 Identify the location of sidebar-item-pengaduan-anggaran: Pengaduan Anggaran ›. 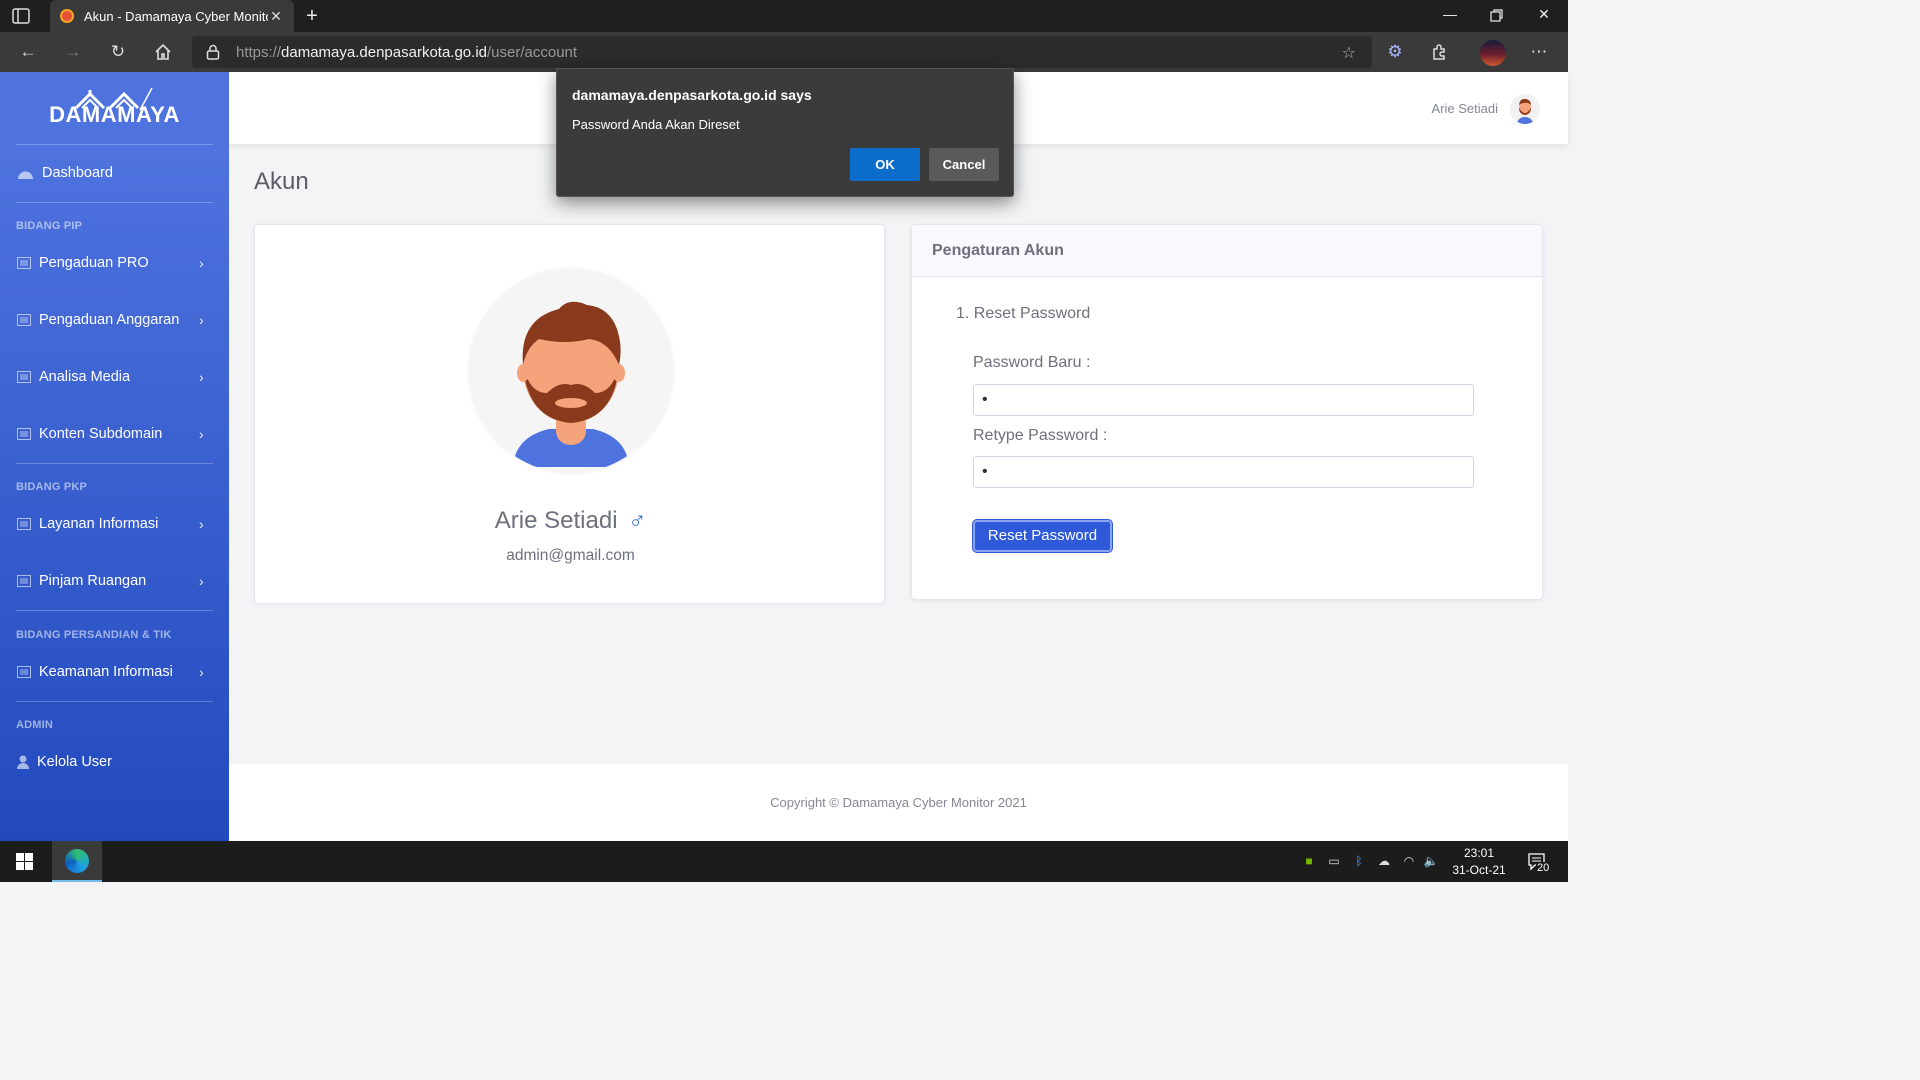
(114, 320).